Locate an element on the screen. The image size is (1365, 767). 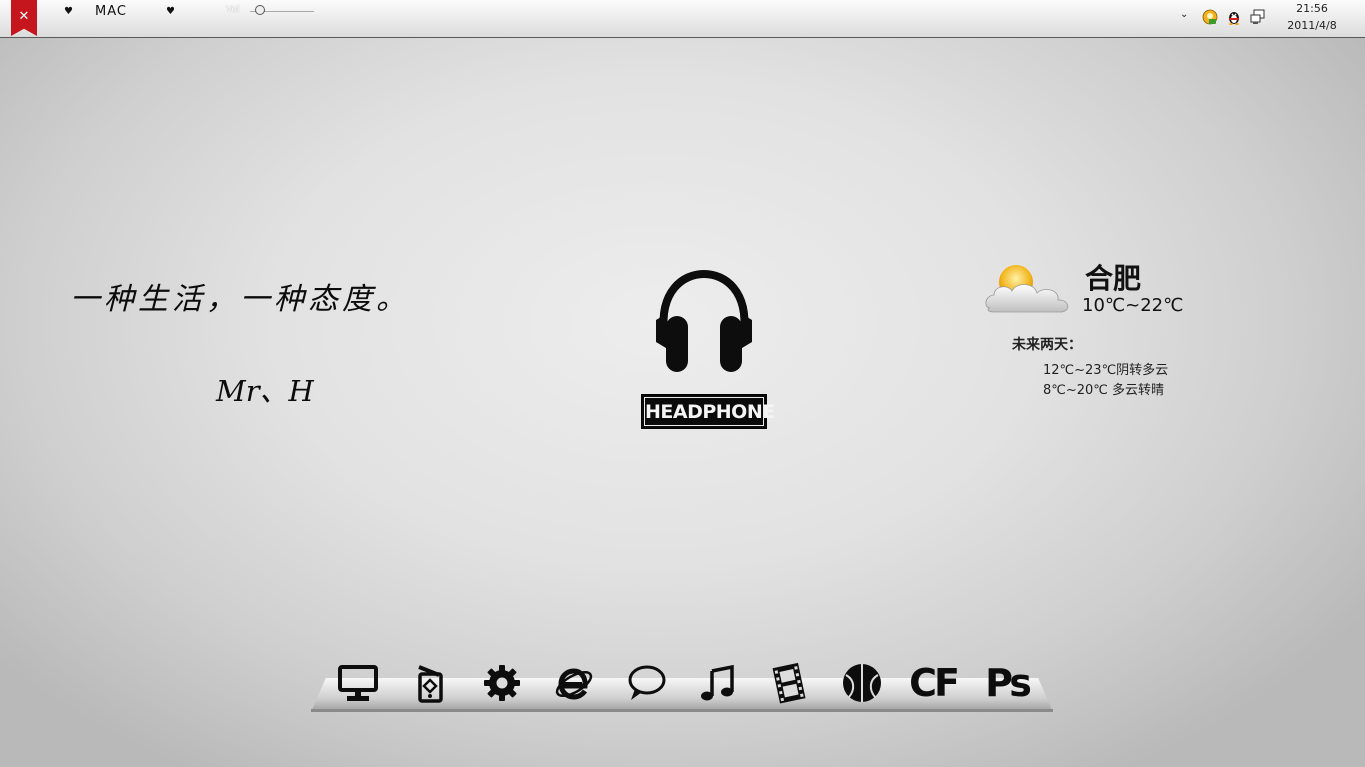
volume-slider-knob is located at coordinates (259, 10).